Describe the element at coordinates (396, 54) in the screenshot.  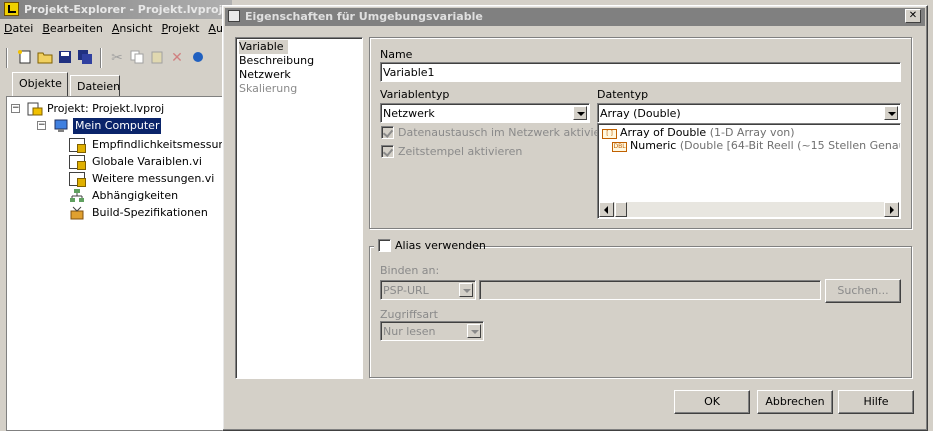
I see `name-label: Name` at that location.